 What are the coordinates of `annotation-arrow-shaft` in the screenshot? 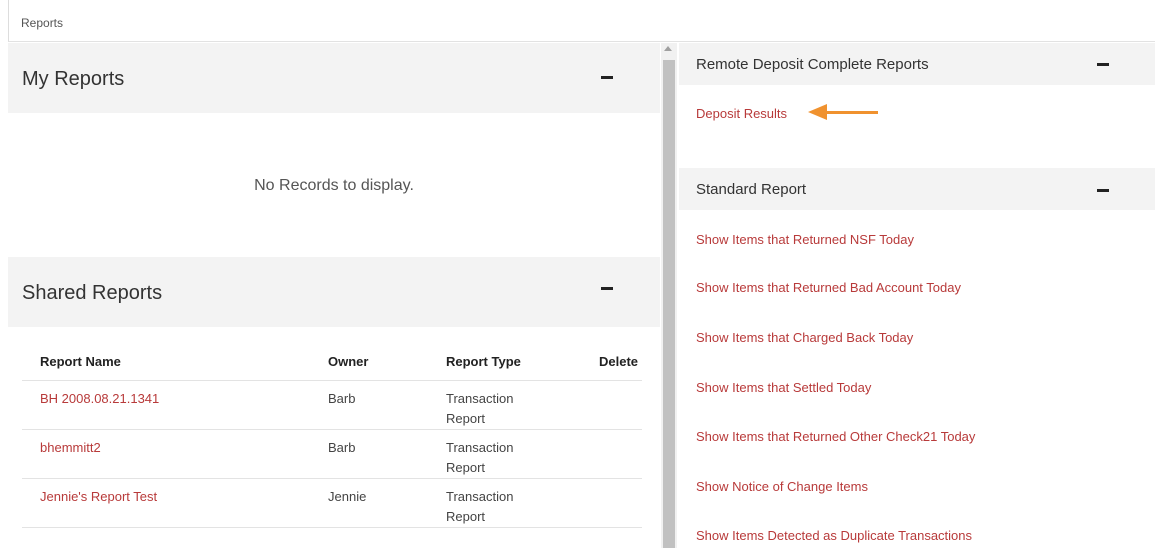 It's located at (852, 112).